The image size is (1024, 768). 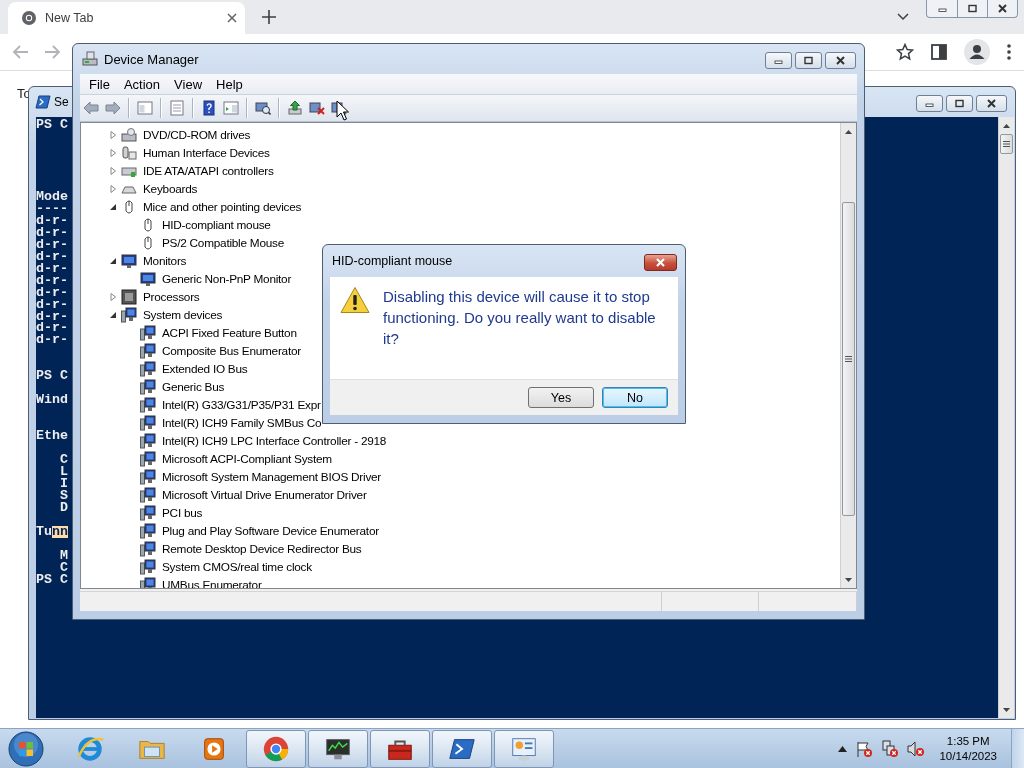 What do you see at coordinates (269, 17) in the screenshot?
I see `new-tab-icon` at bounding box center [269, 17].